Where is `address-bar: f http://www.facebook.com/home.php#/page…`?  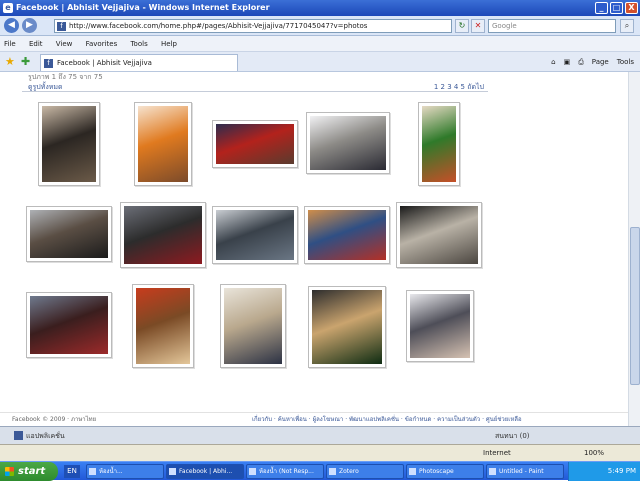
address-bar: f http://www.facebook.com/home.php#/page… is located at coordinates (253, 26).